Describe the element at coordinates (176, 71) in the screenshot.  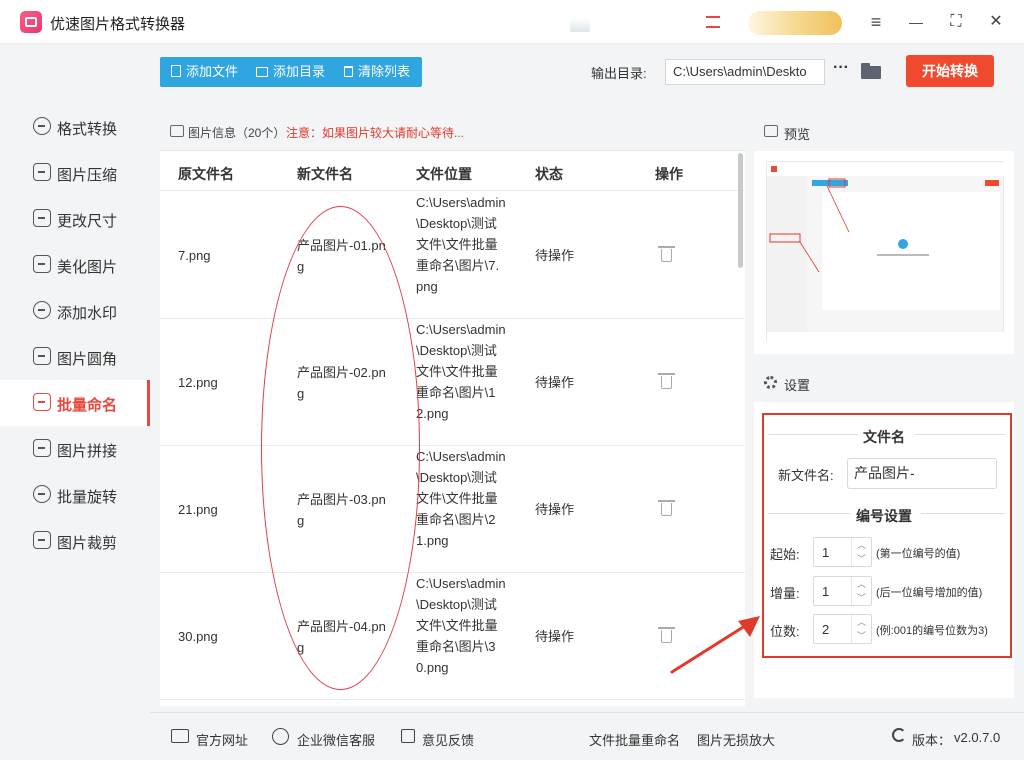
I see `file-icon` at that location.